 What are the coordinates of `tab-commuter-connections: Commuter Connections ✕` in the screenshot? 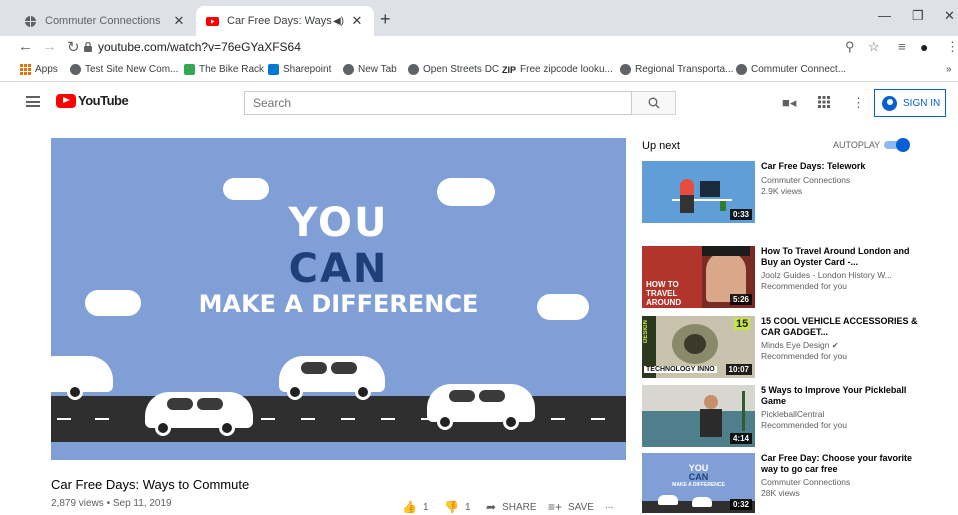 It's located at (105, 21).